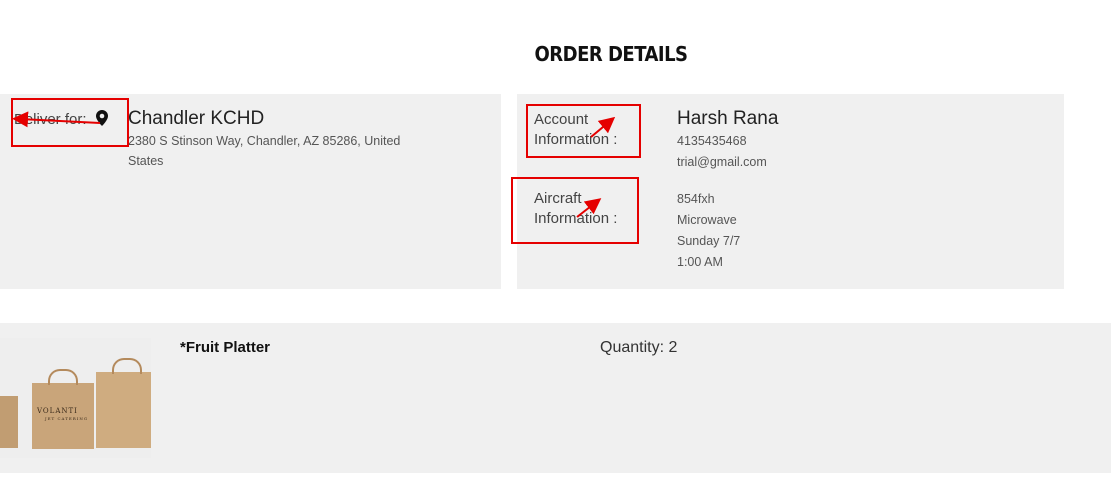 This screenshot has width=1111, height=483. Describe the element at coordinates (56, 119) in the screenshot. I see `annotation-arrow-deliver` at that location.